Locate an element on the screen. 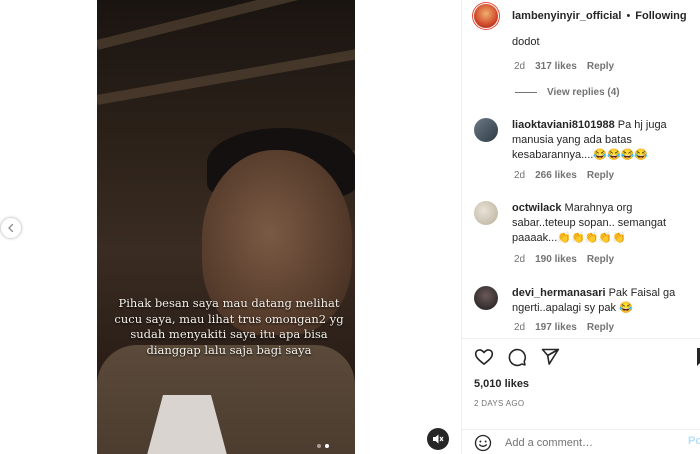  heart-icon is located at coordinates (484, 357).